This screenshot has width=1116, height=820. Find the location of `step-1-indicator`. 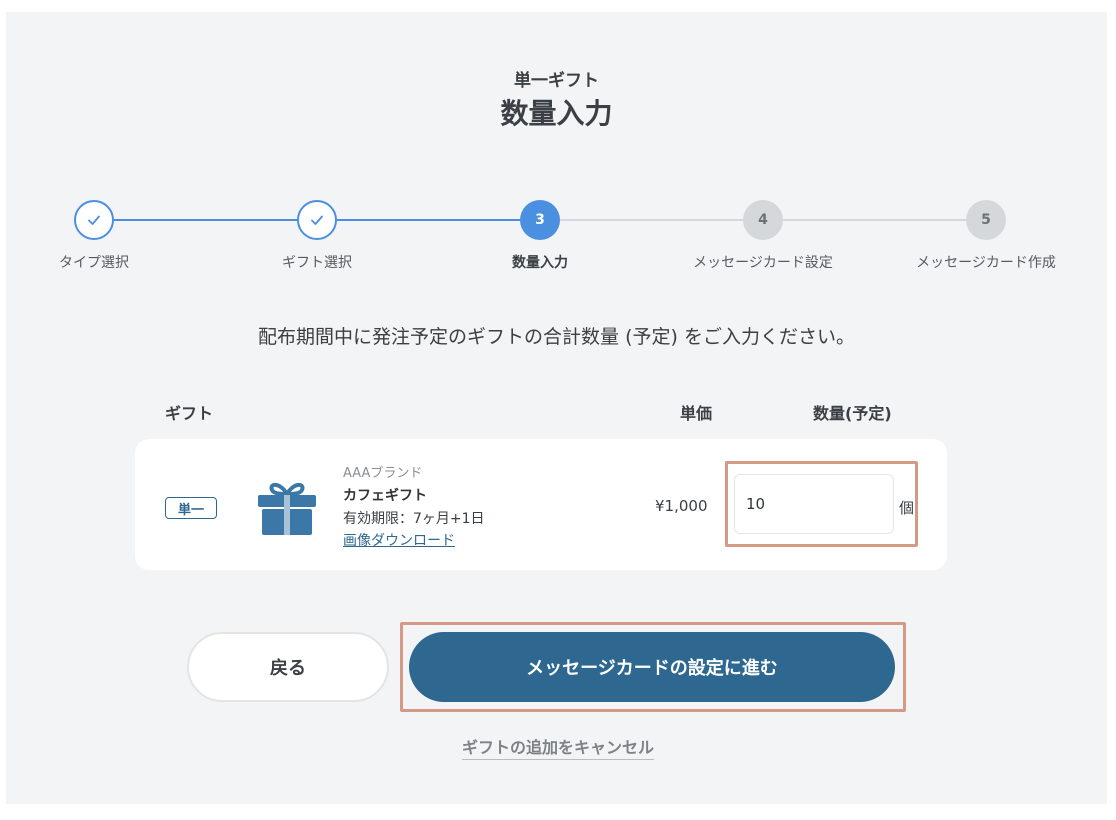

step-1-indicator is located at coordinates (94, 220).